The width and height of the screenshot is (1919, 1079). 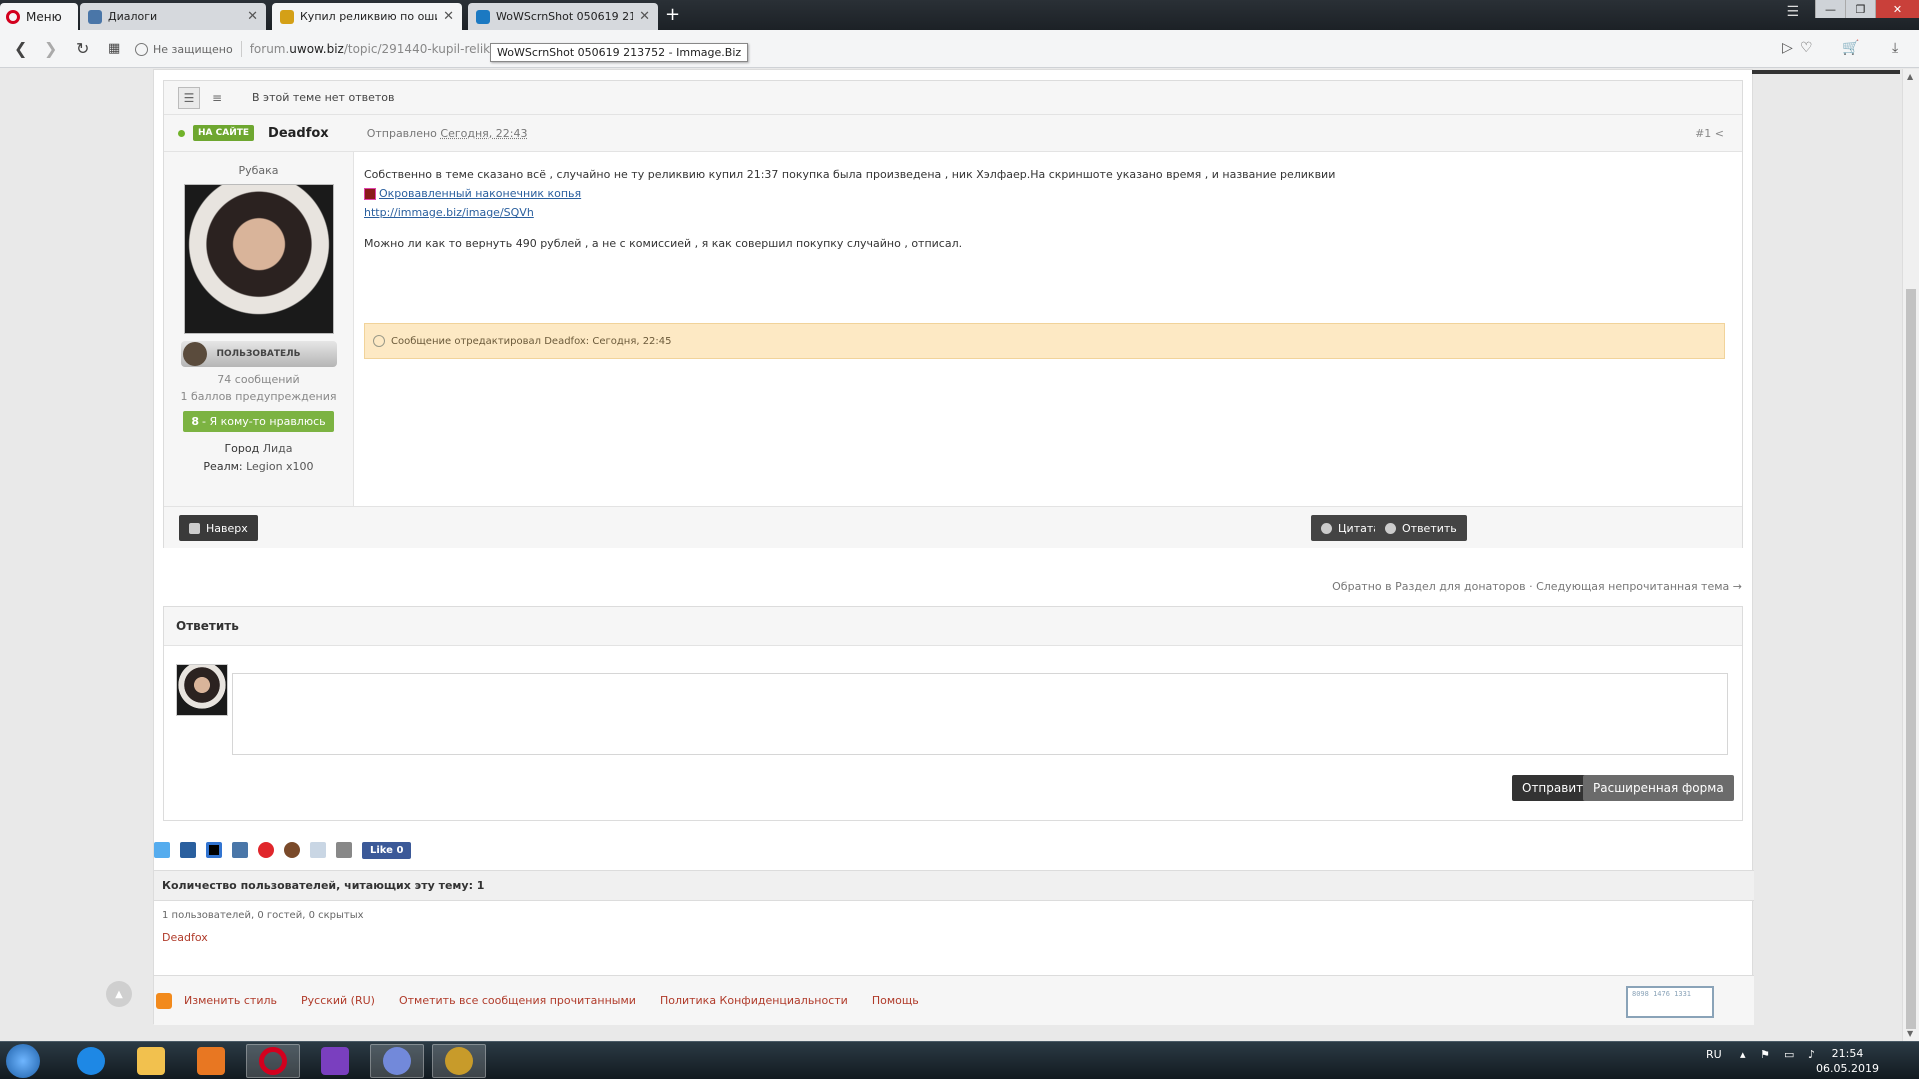 I want to click on reputation-badge: 8- Я кому-то нравлюсь, so click(x=258, y=421).